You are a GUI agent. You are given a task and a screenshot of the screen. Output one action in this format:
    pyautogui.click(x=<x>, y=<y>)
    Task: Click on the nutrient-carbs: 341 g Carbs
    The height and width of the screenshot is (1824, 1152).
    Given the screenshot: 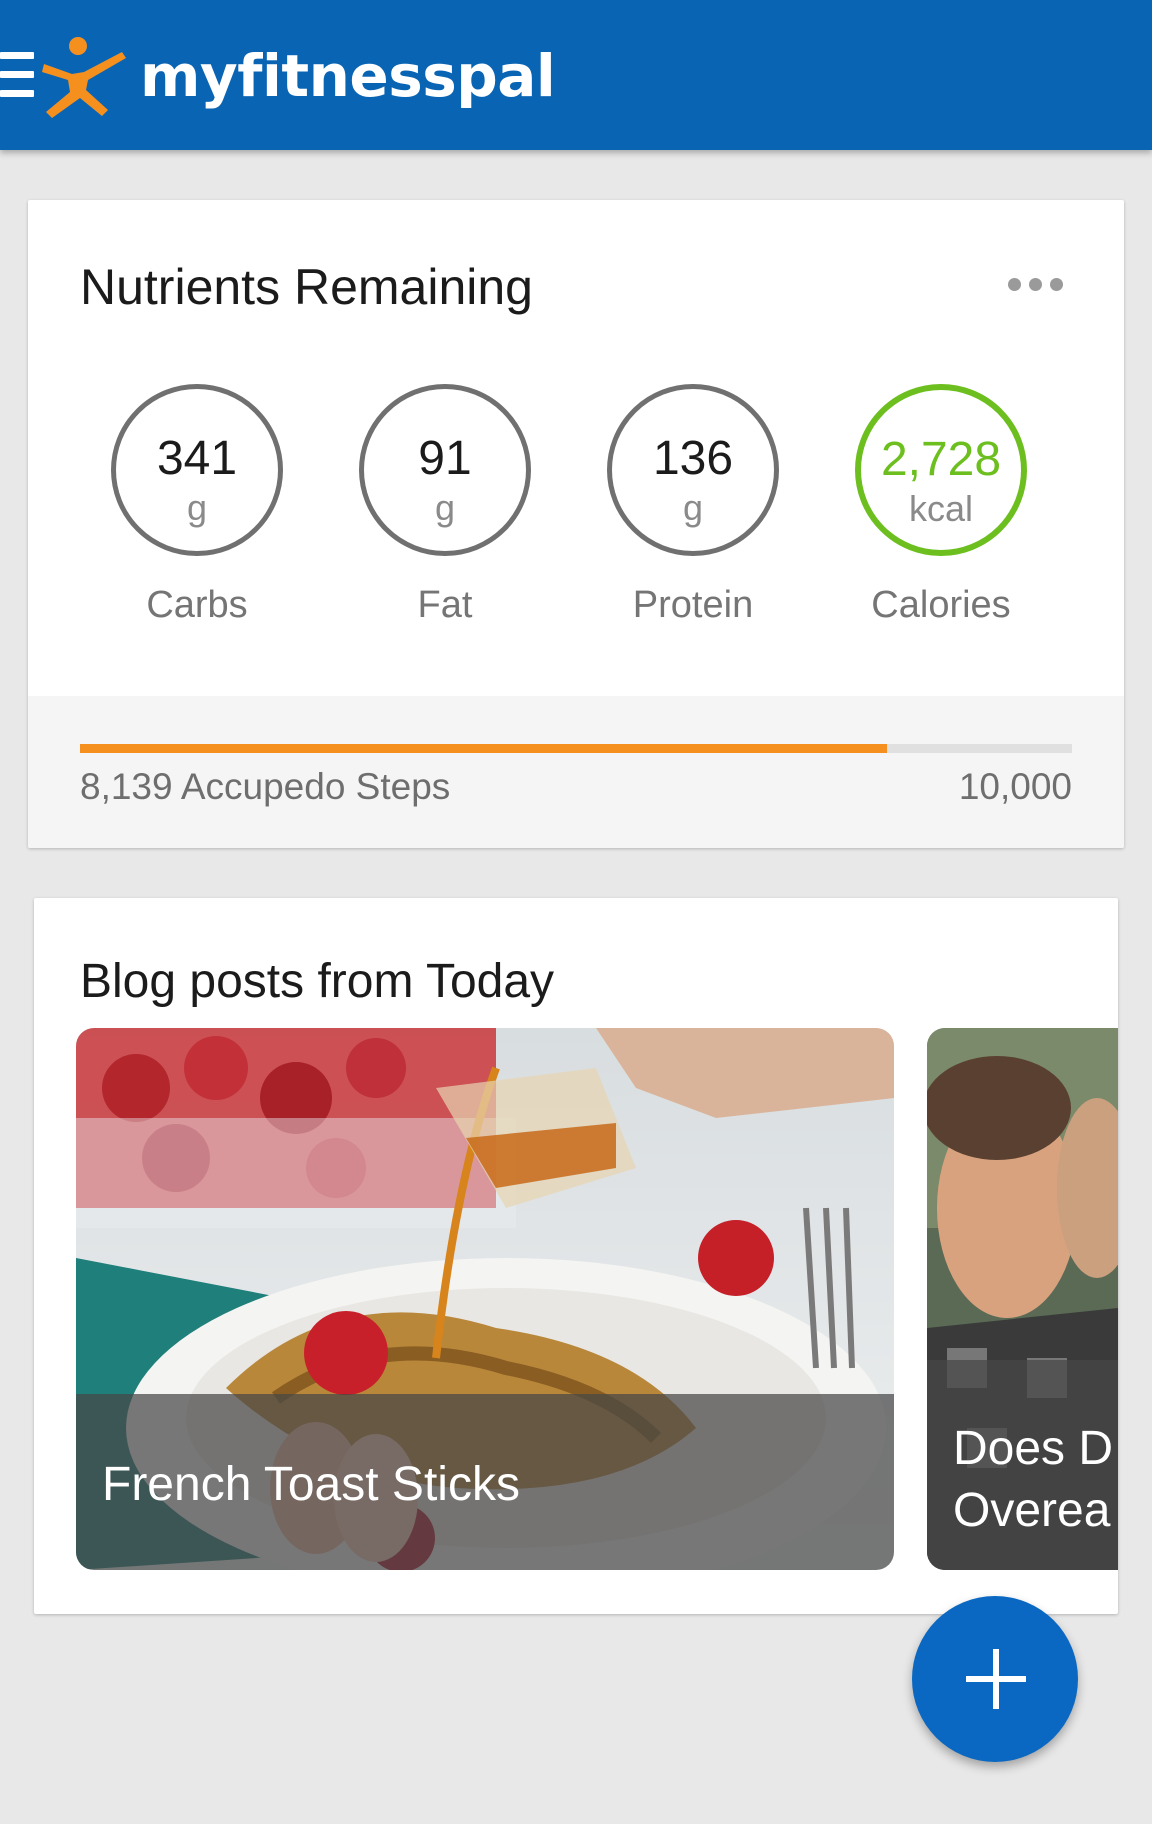 What is the action you would take?
    pyautogui.click(x=201, y=509)
    